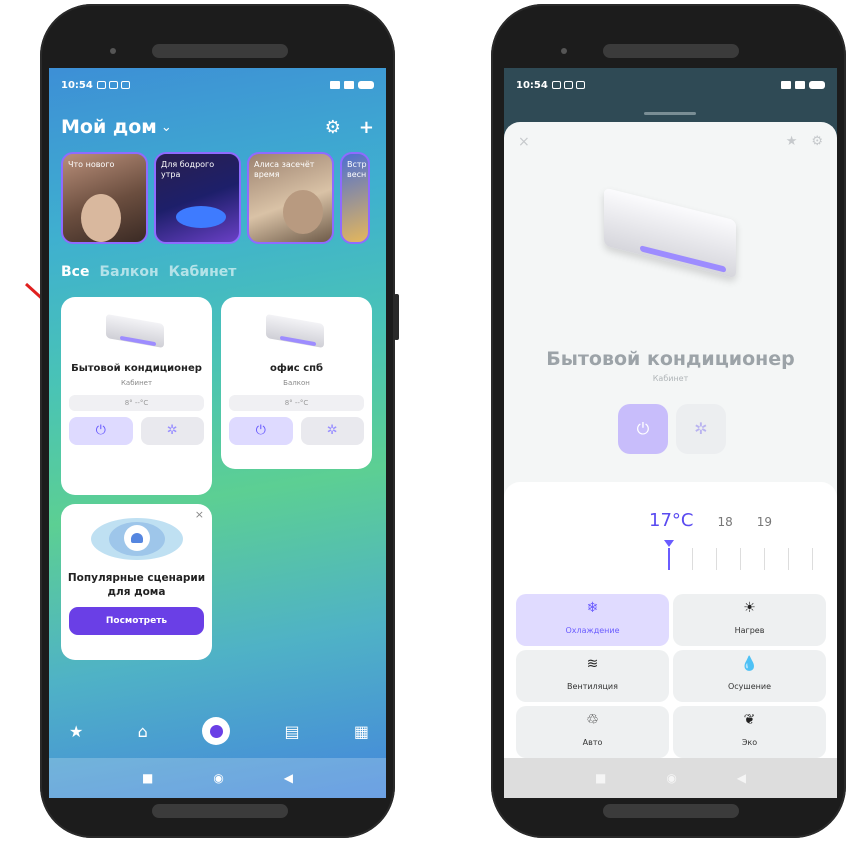 The width and height of the screenshot is (852, 843). I want to click on fan-icon: ✲, so click(332, 430).